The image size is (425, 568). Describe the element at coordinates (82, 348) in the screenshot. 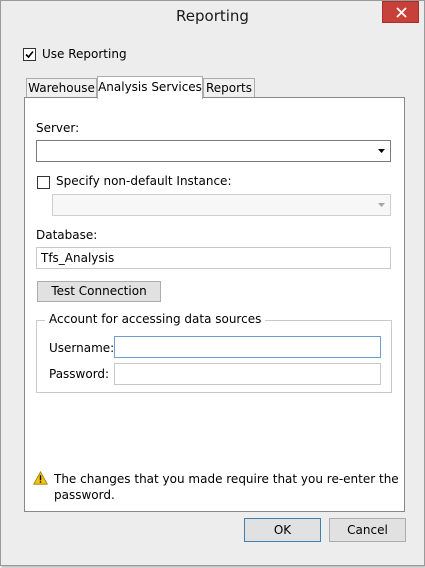

I see `username-label: Username:` at that location.